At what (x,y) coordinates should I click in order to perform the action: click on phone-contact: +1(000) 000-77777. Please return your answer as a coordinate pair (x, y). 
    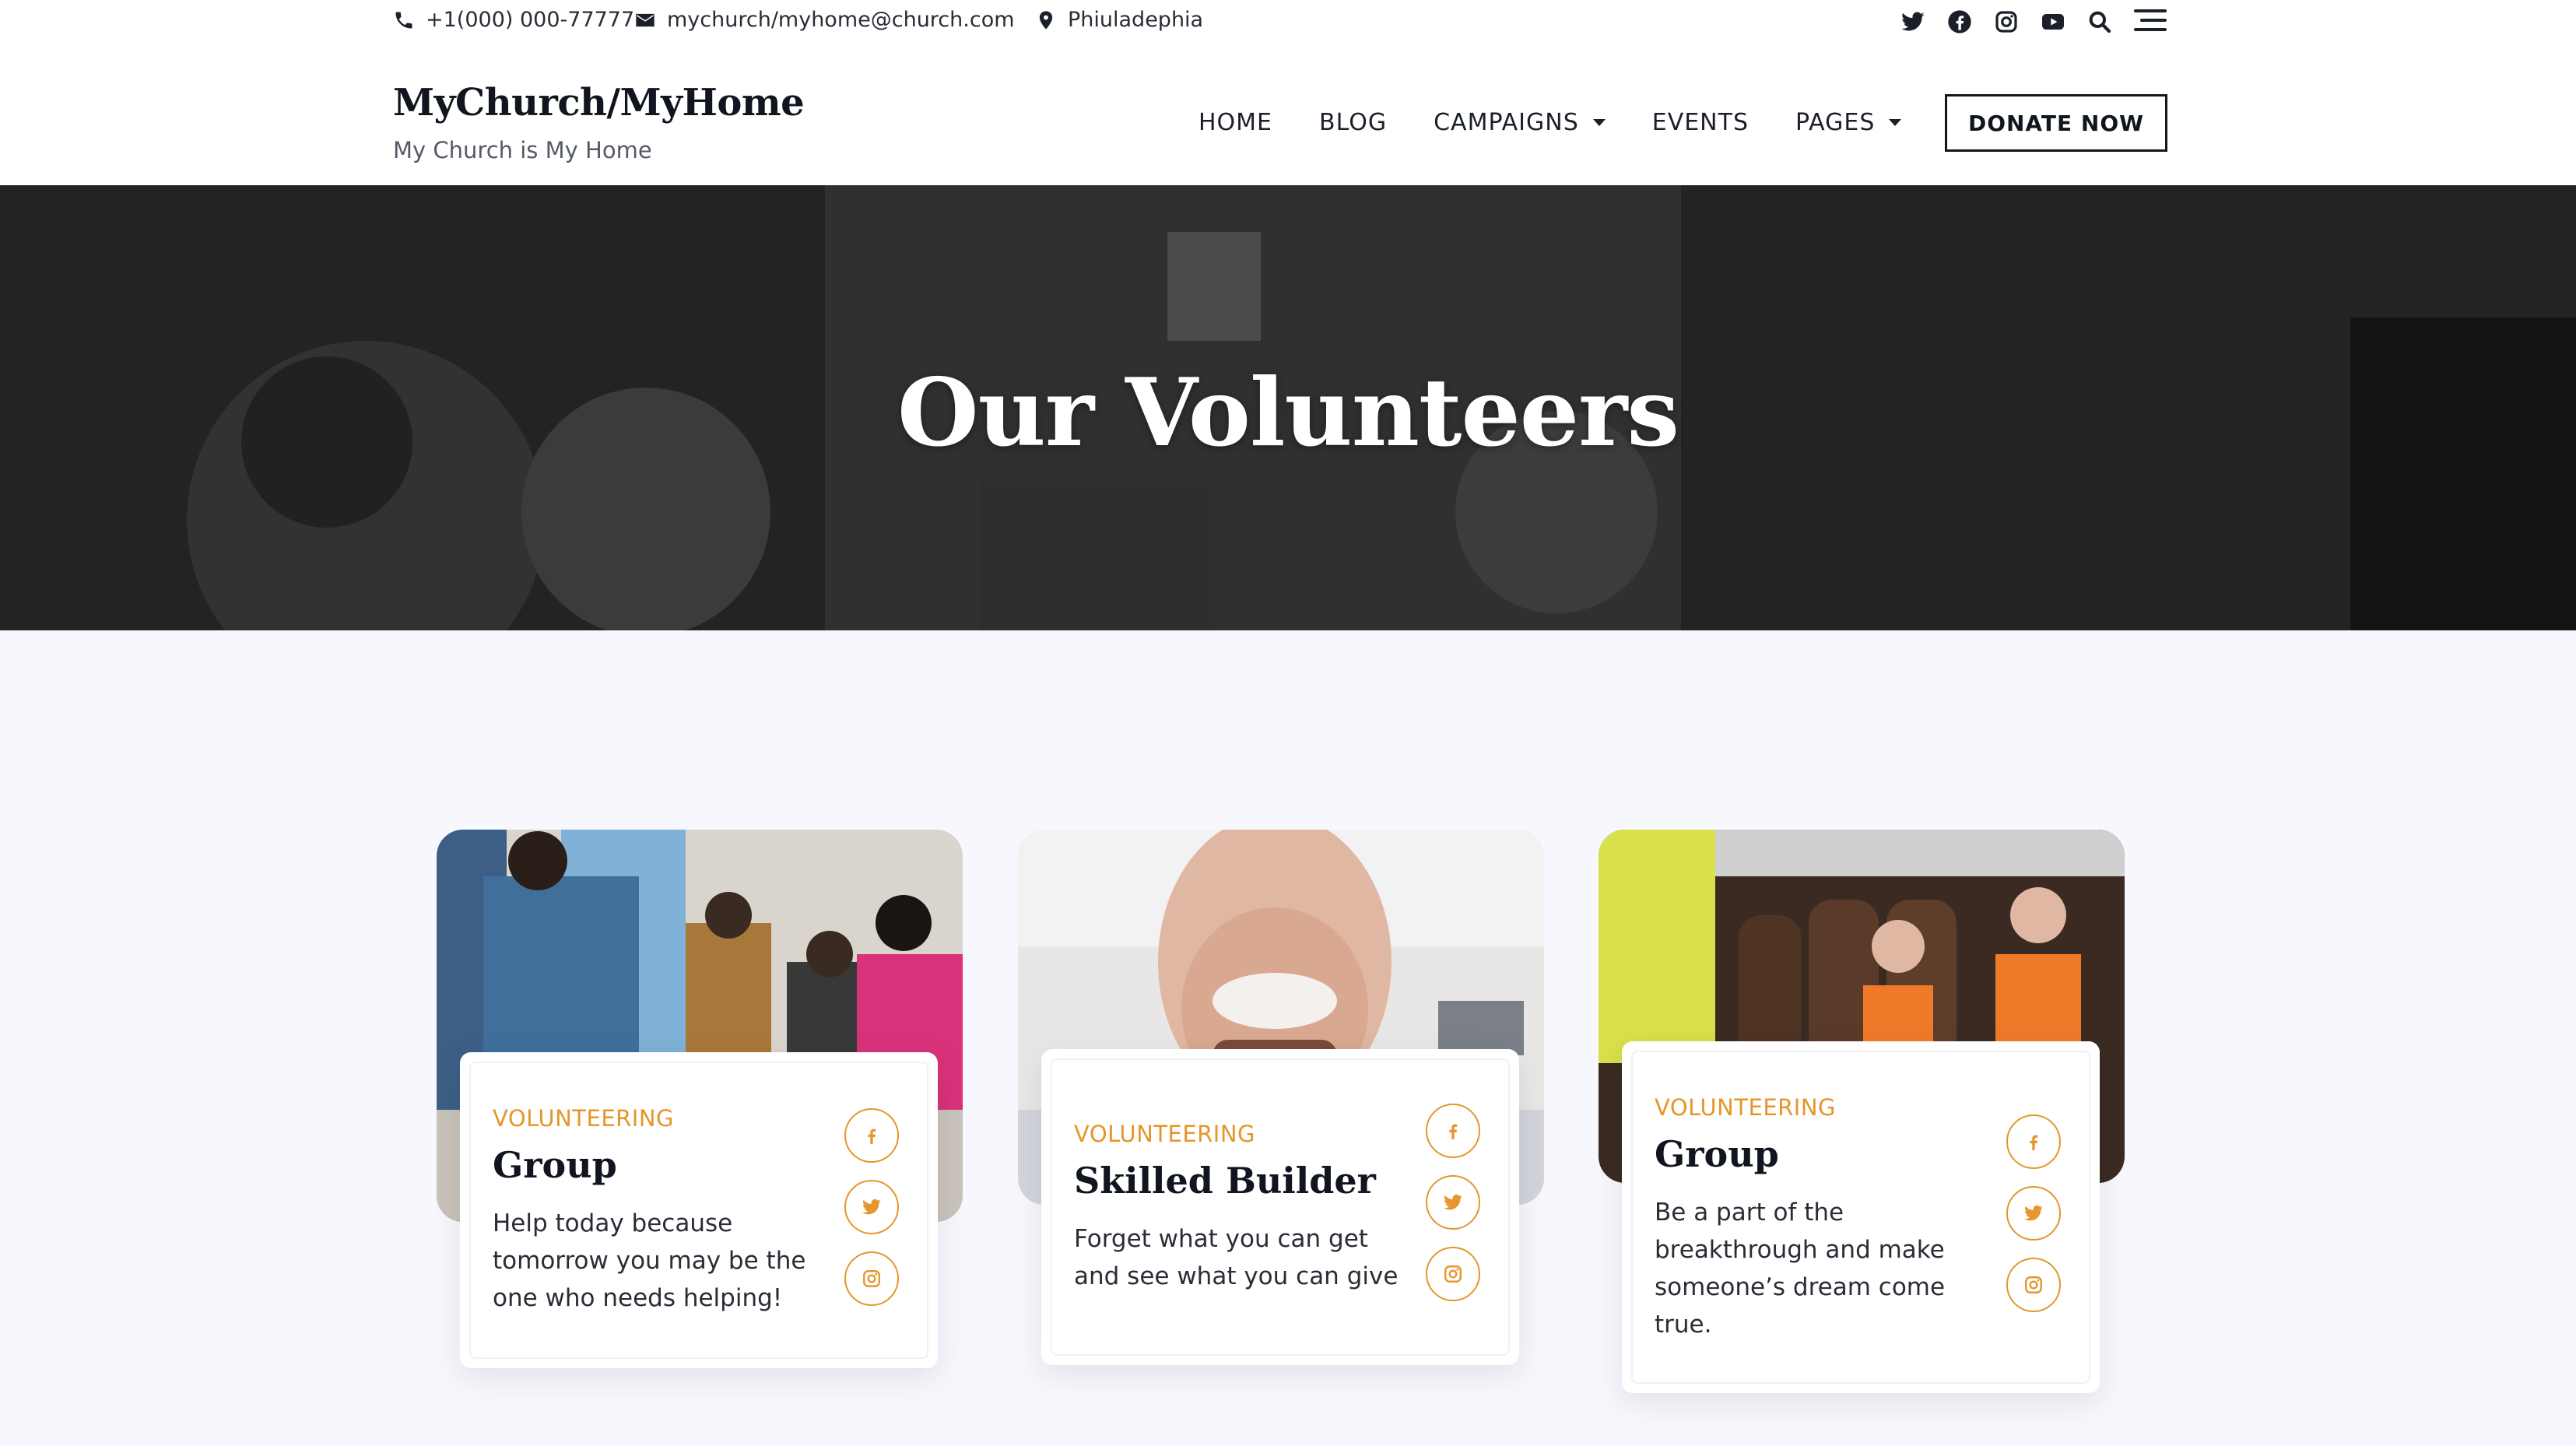
    Looking at the image, I should click on (514, 20).